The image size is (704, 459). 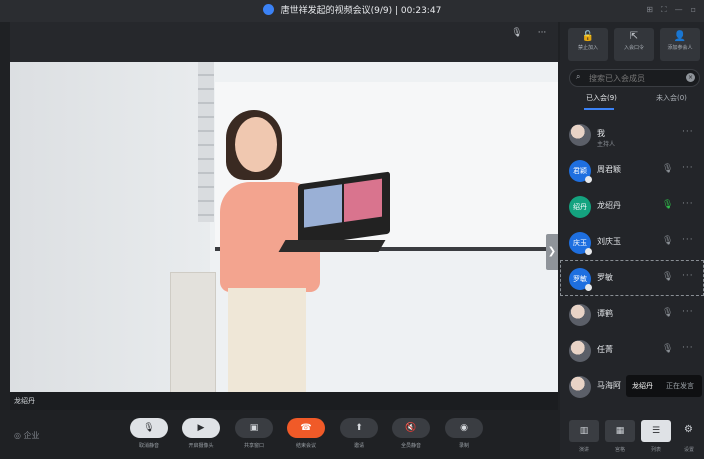 What do you see at coordinates (578, 76) in the screenshot?
I see `search-icon: ⌕` at bounding box center [578, 76].